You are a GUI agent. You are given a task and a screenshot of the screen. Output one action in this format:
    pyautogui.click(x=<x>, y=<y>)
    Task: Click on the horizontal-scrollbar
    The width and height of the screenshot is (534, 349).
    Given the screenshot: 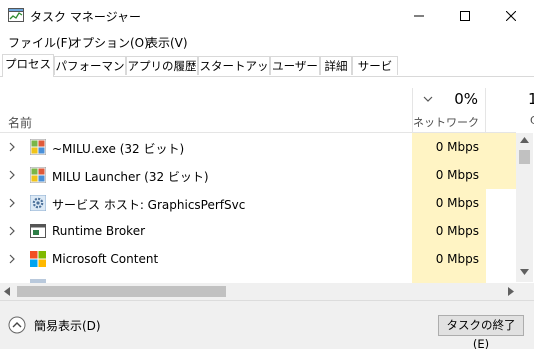 What is the action you would take?
    pyautogui.click(x=267, y=291)
    